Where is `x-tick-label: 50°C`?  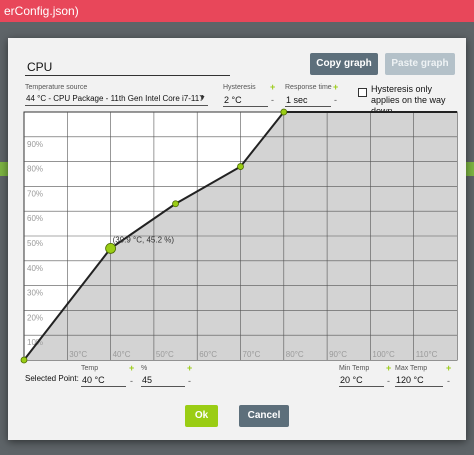 x-tick-label: 50°C is located at coordinates (165, 354).